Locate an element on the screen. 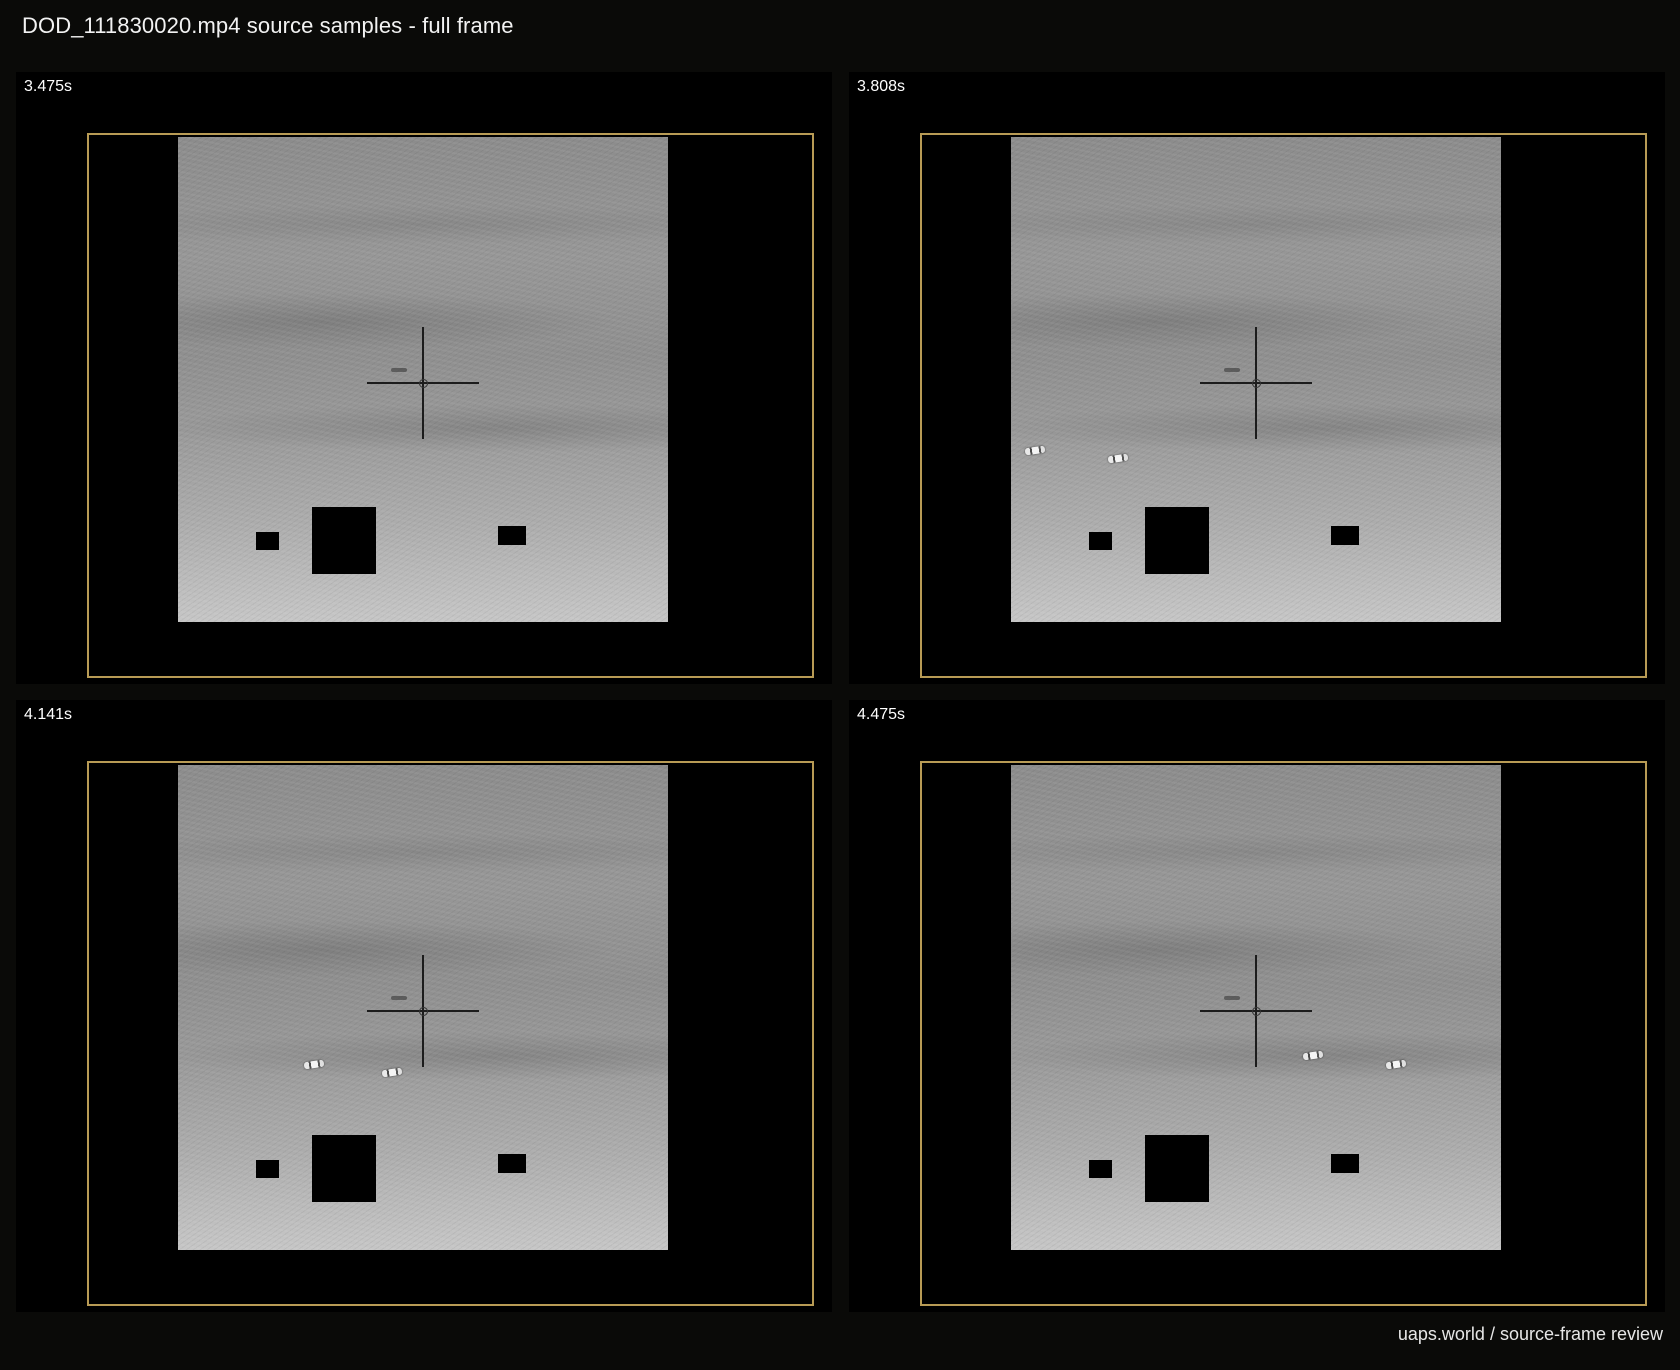 The width and height of the screenshot is (1680, 1370). footer-credit: uaps.world / source-frame review is located at coordinates (1530, 1334).